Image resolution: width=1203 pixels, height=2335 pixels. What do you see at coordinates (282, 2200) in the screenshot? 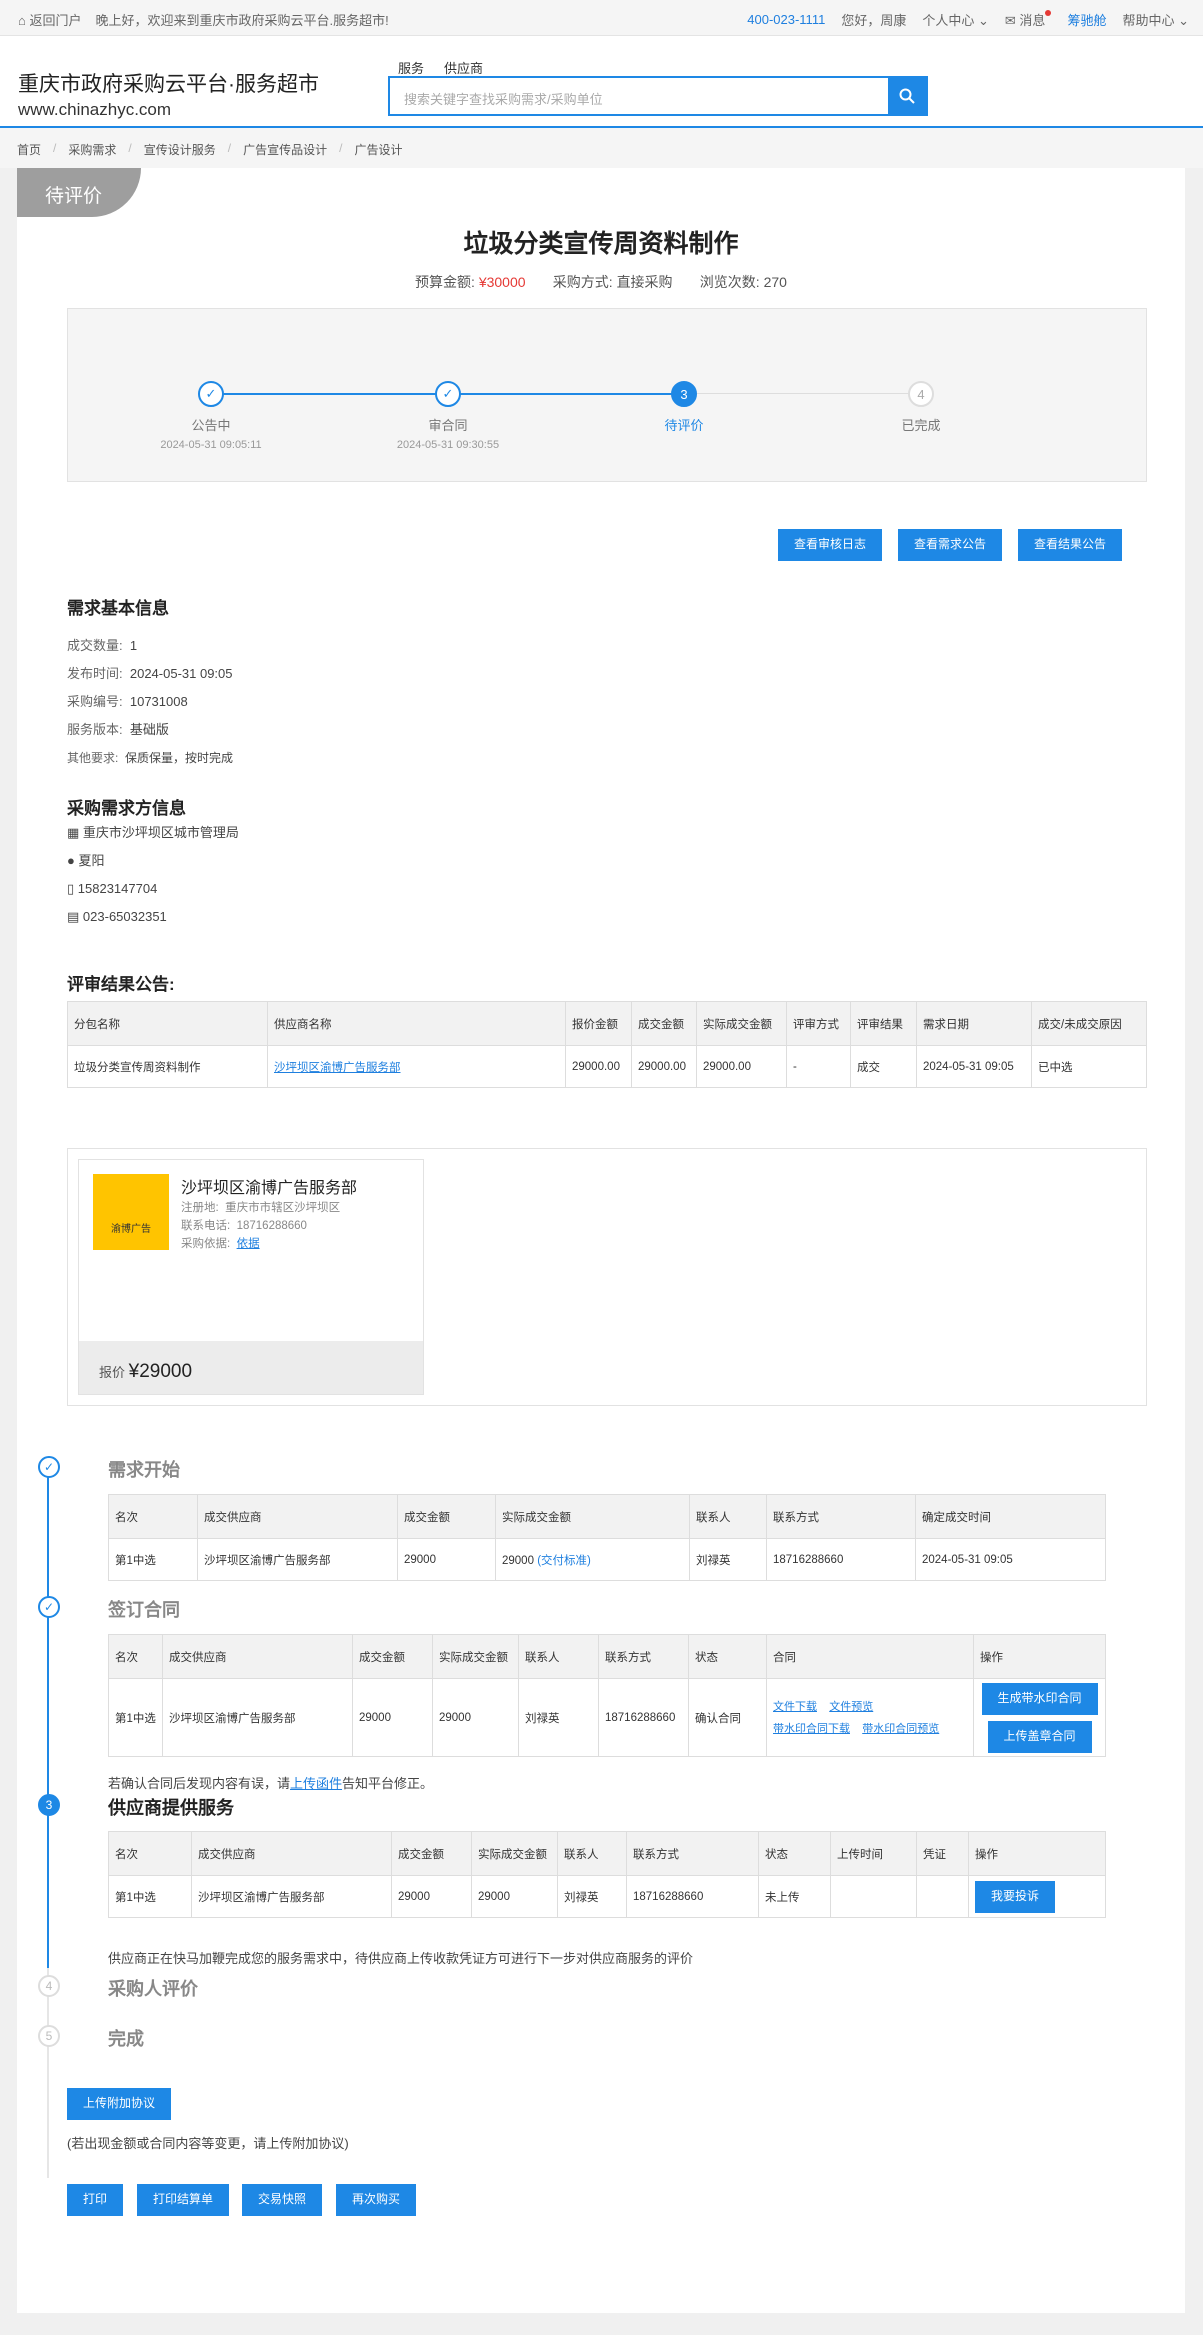
I see `snapshot-button: 交易快照` at bounding box center [282, 2200].